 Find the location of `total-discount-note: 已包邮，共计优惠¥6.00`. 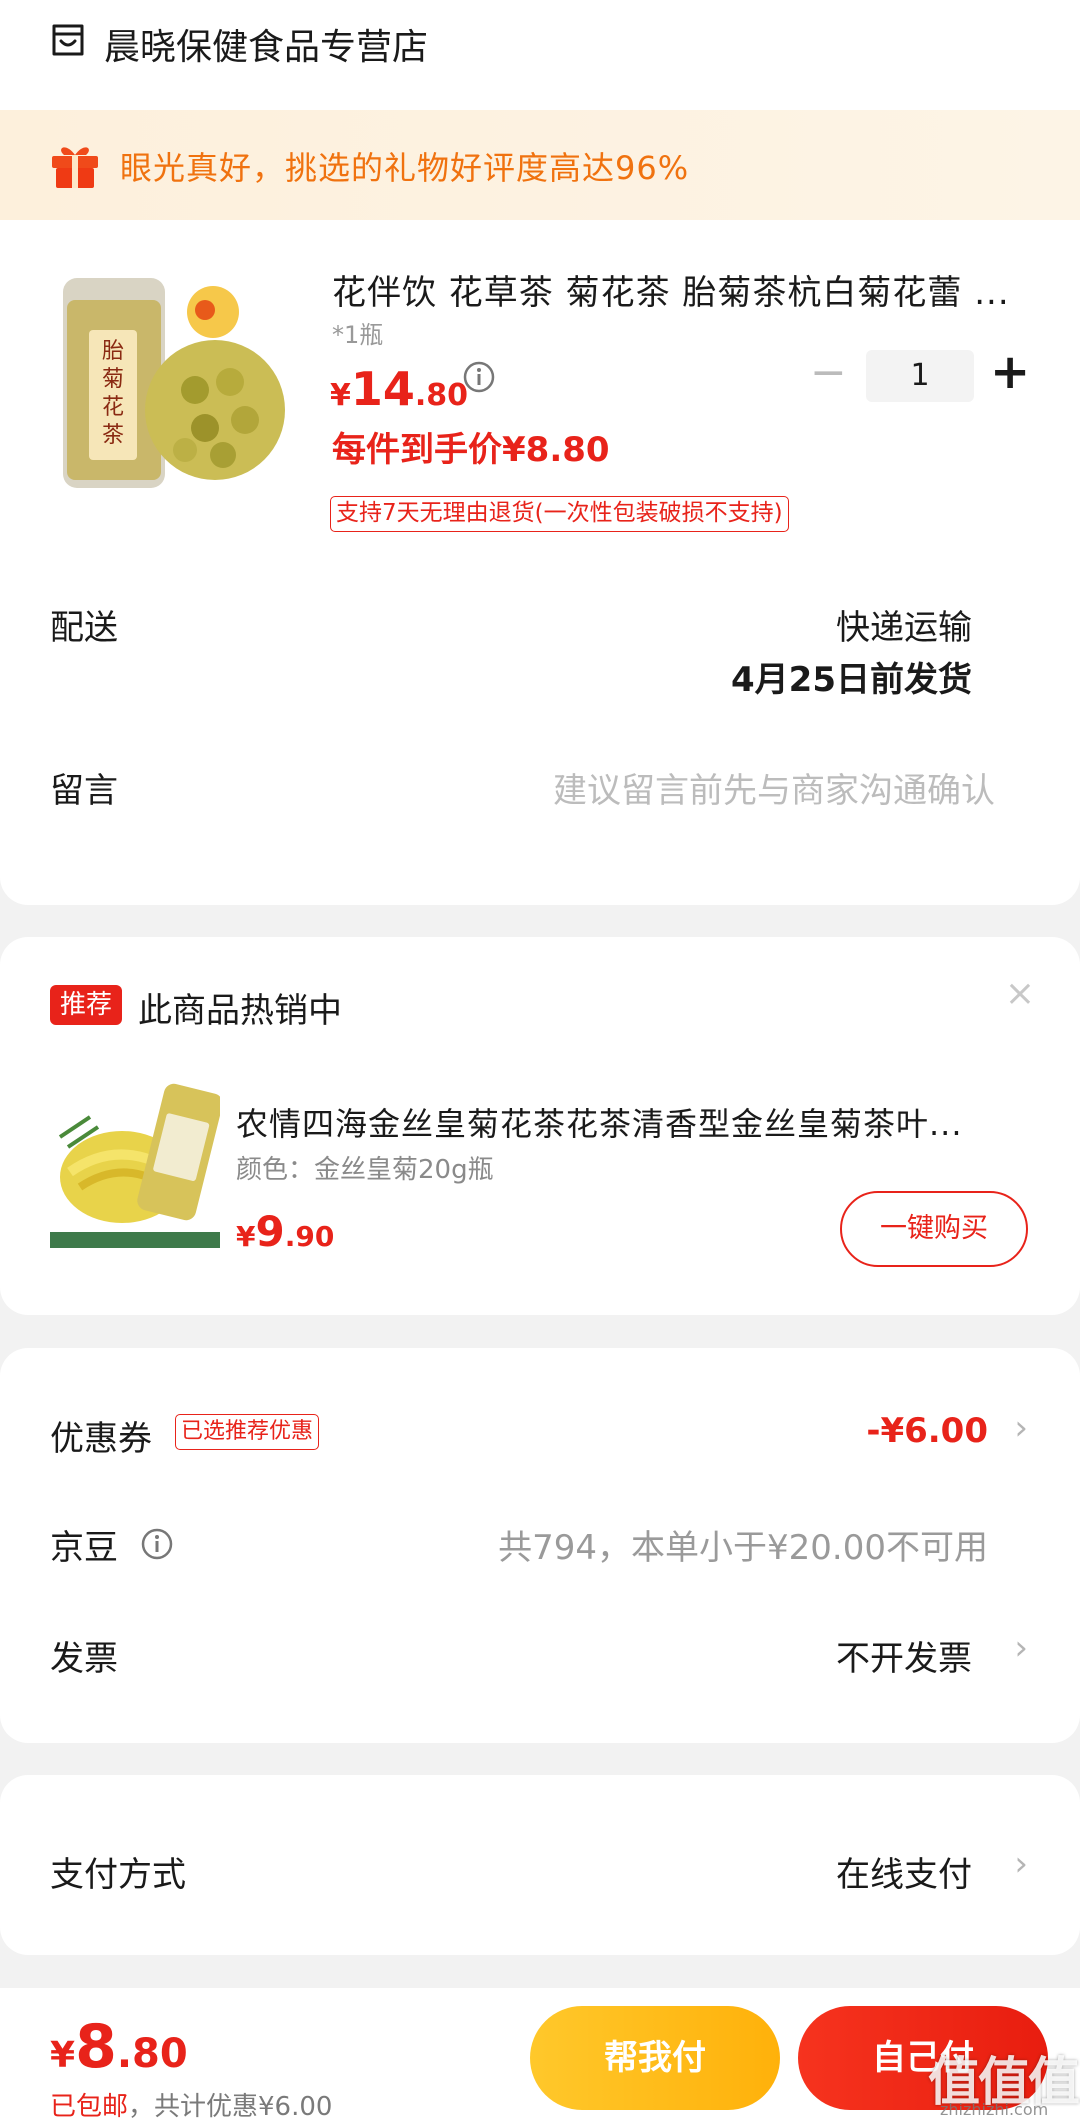

total-discount-note: 已包邮，共计优惠¥6.00 is located at coordinates (191, 2104).